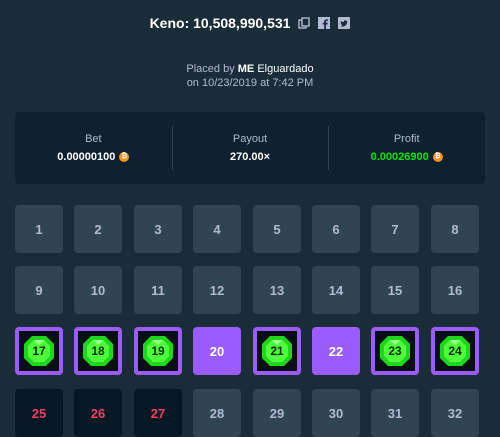 This screenshot has width=500, height=437. I want to click on keno-tile-24: 24, so click(455, 351).